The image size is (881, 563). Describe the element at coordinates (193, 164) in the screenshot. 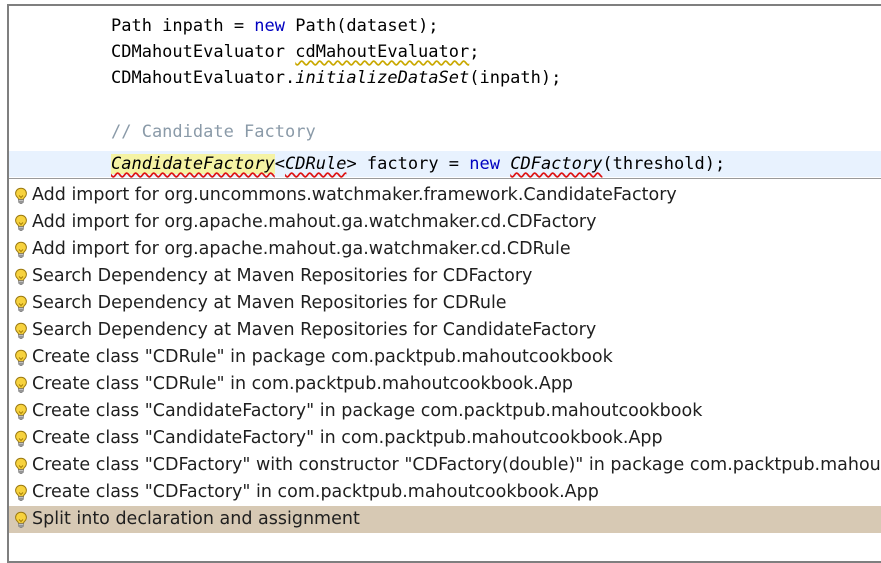

I see `code-token: CandidateFactory` at that location.